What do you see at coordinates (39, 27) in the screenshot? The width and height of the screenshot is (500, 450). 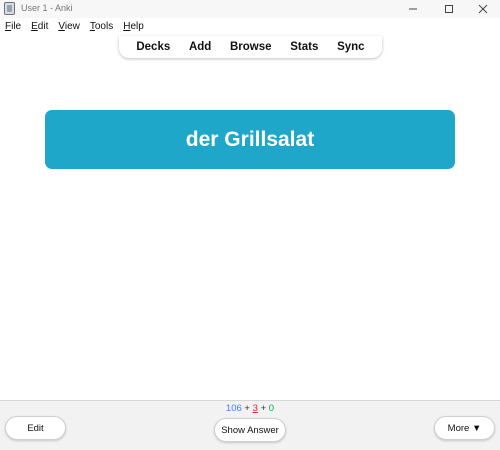 I see `menu-edit: Edit` at bounding box center [39, 27].